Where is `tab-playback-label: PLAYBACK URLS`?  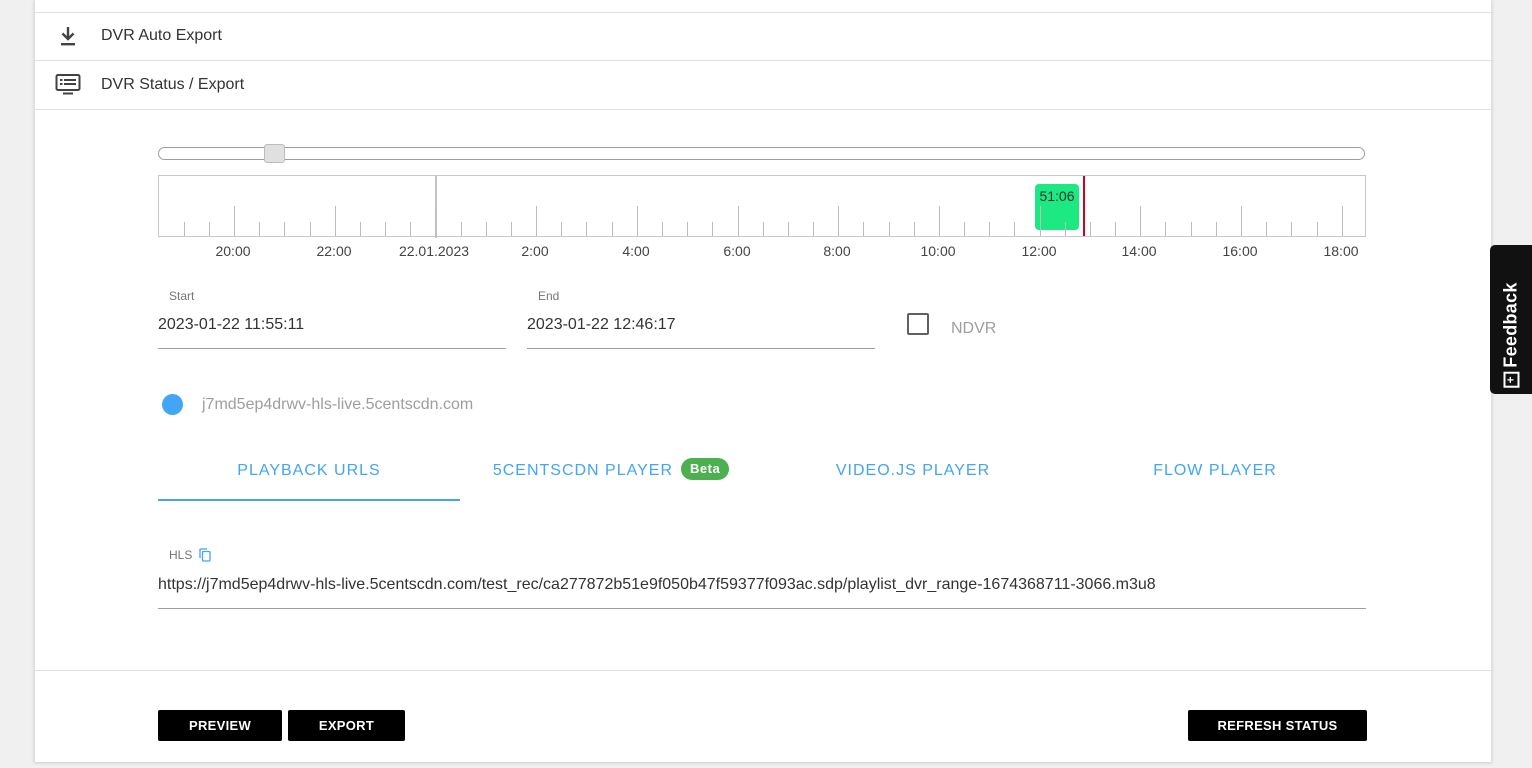 tab-playback-label: PLAYBACK URLS is located at coordinates (309, 470).